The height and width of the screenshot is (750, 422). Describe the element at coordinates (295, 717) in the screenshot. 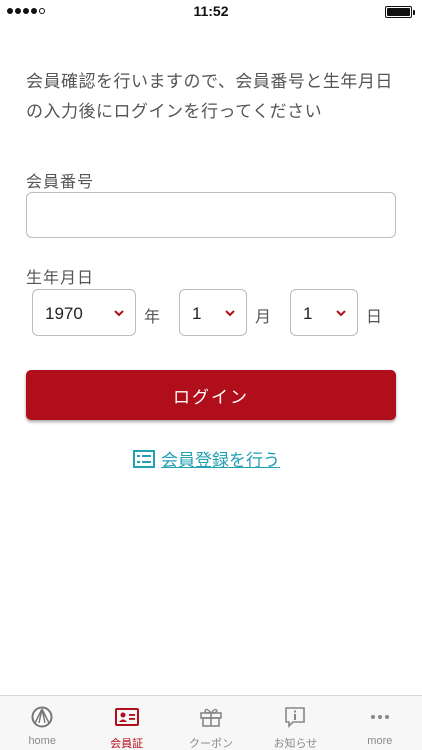

I see `info-bubble-icon` at that location.